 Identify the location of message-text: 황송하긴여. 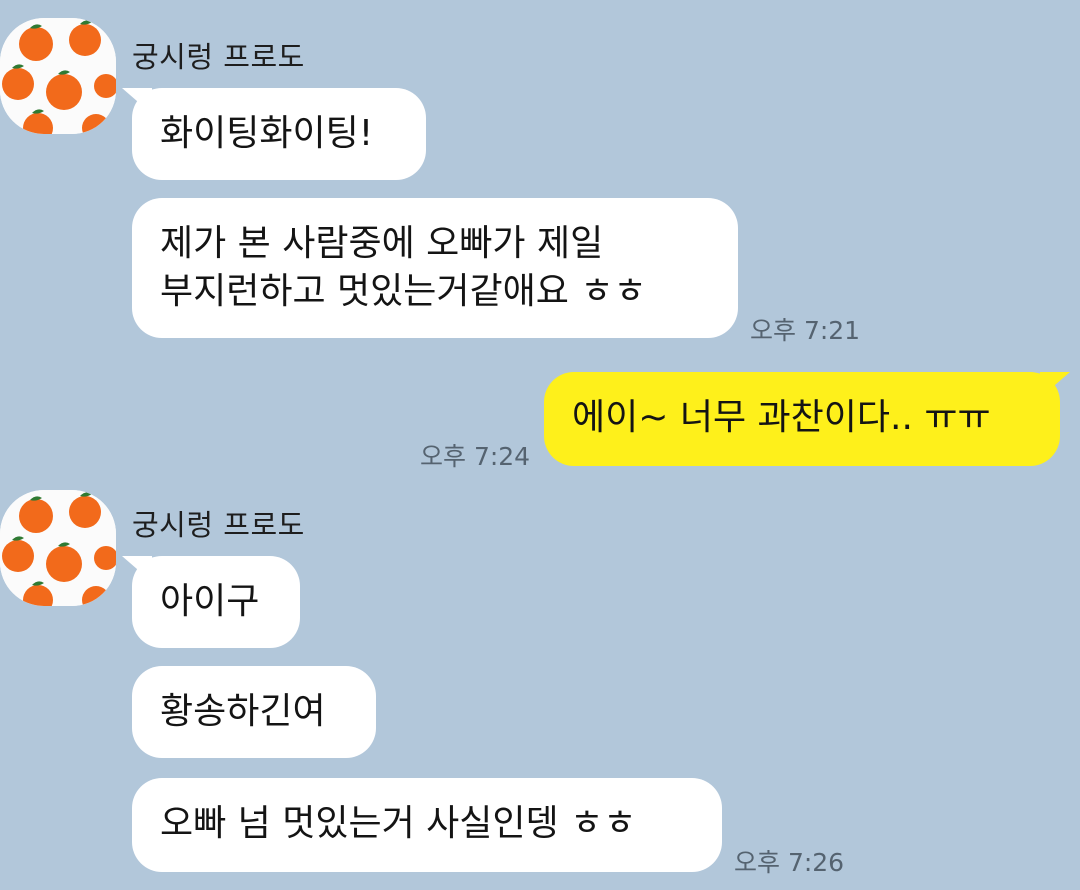
(243, 711).